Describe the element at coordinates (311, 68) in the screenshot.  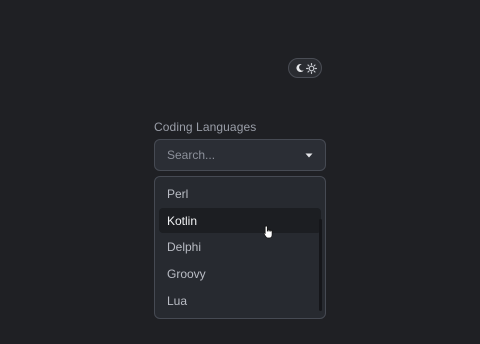
I see `sun-icon` at that location.